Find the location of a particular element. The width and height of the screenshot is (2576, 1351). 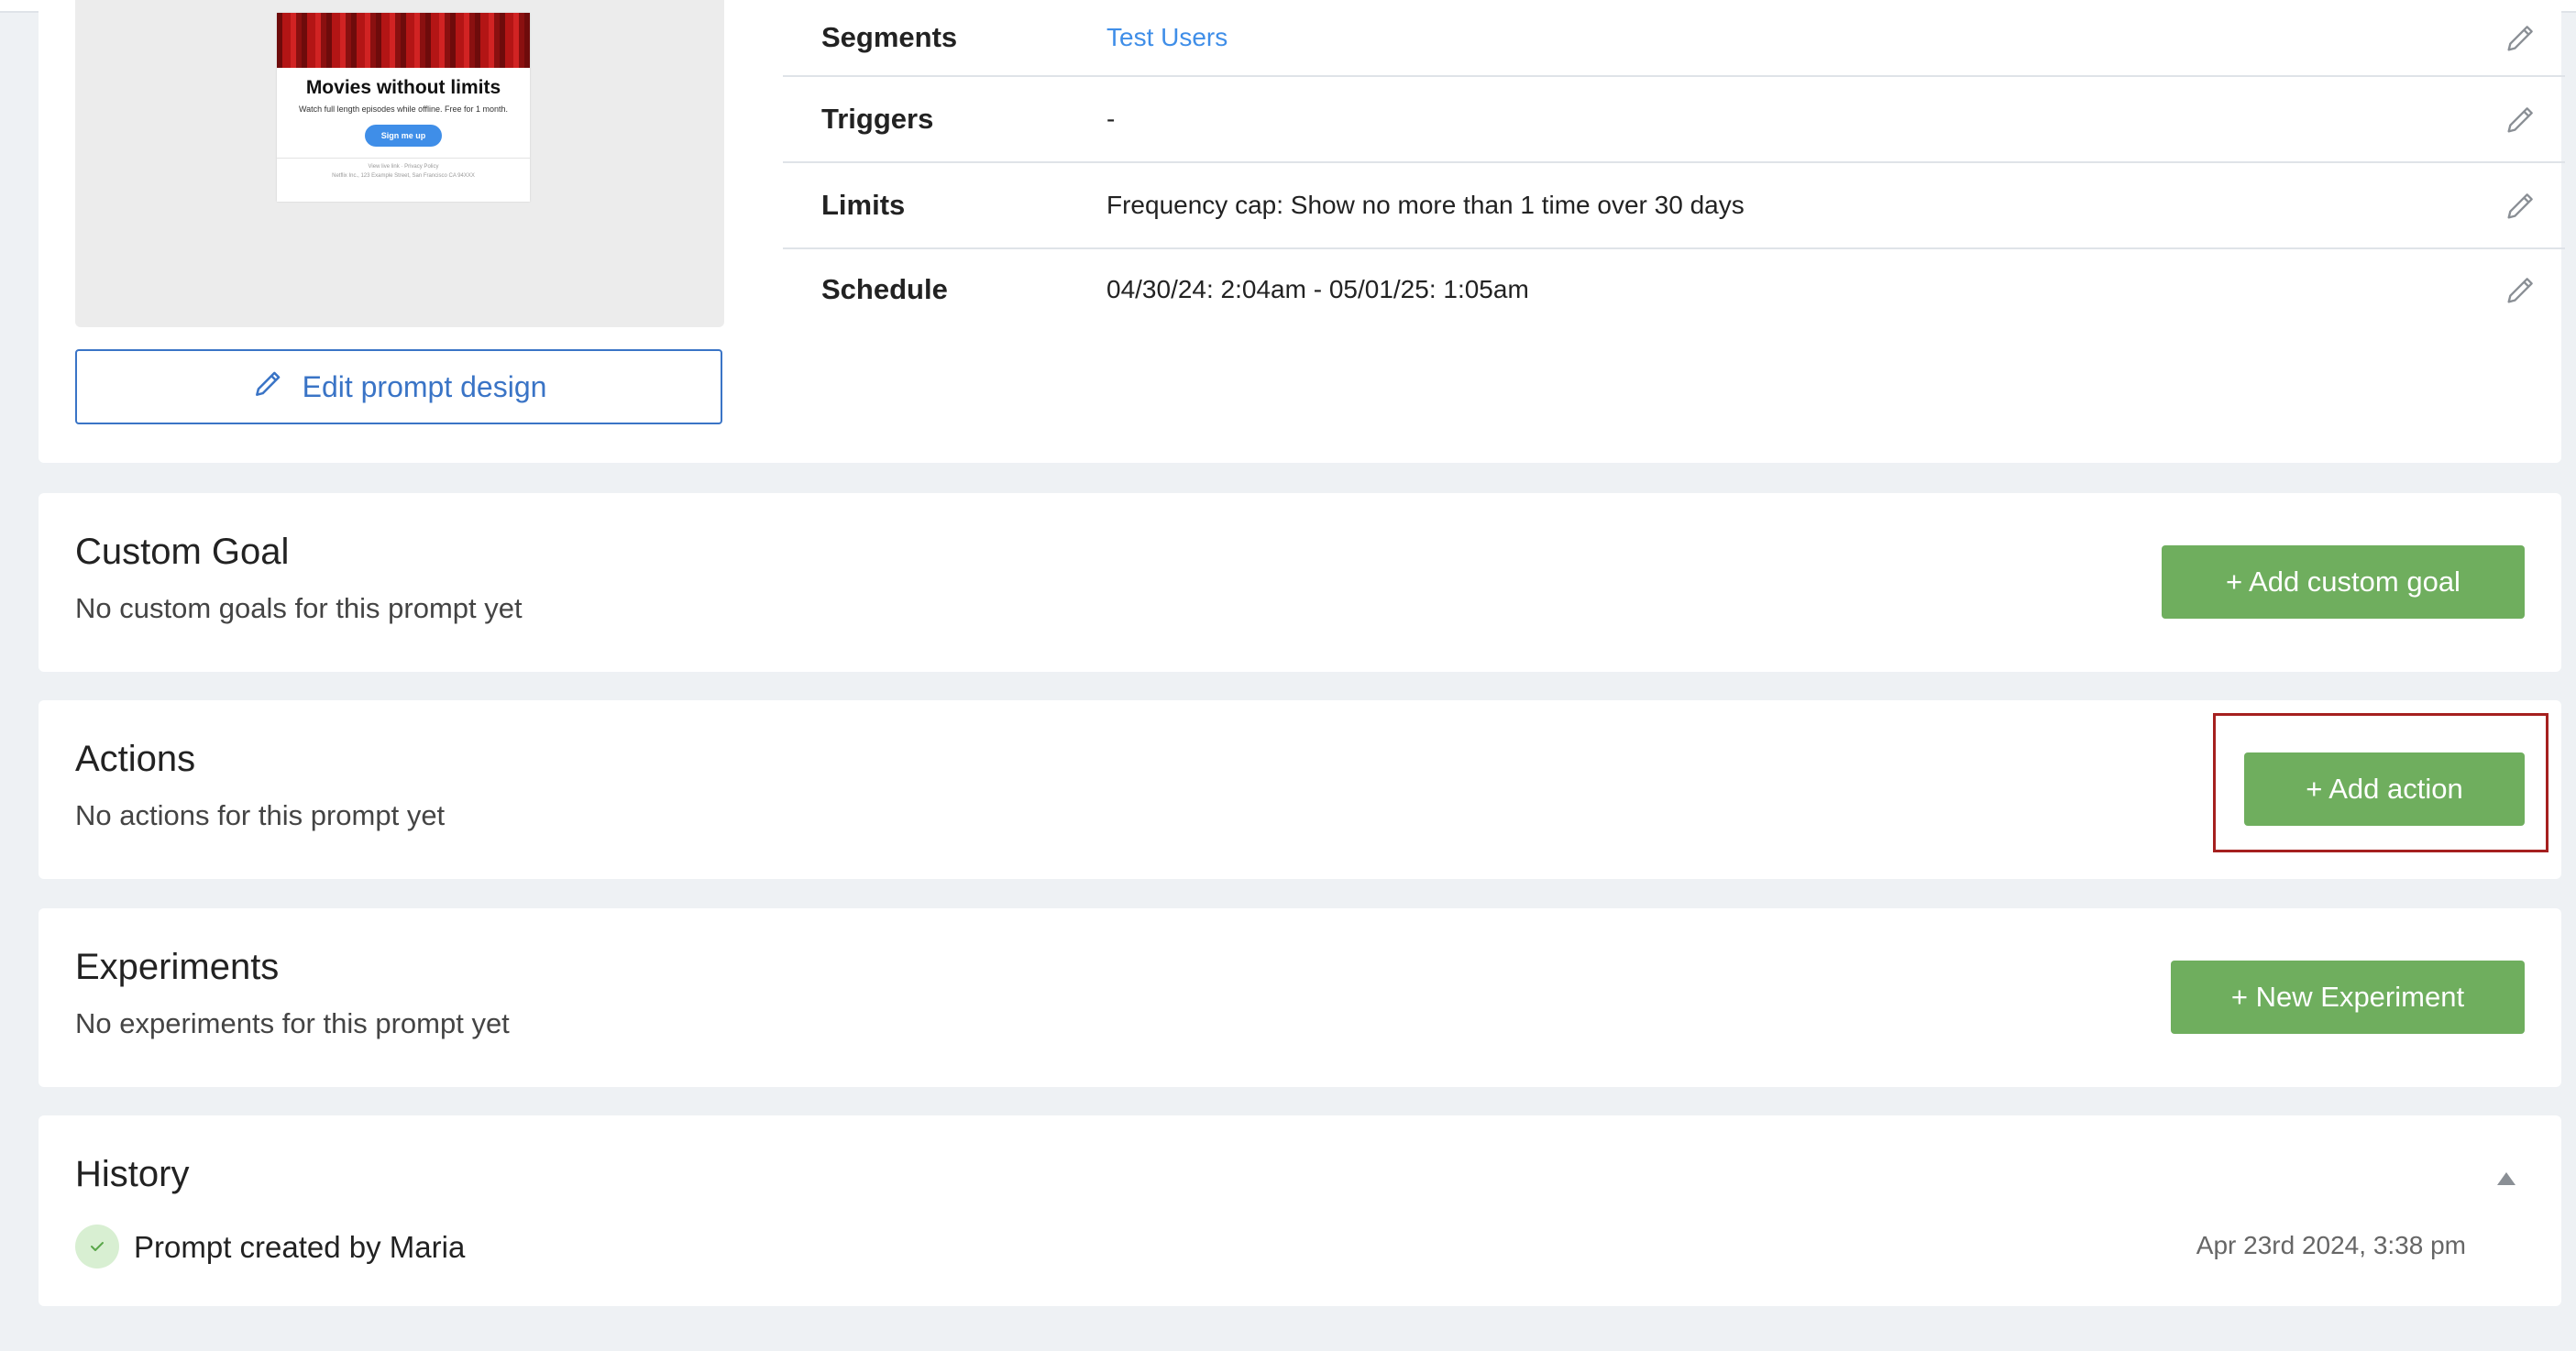

edit-prompt-design-button: Edit prompt design is located at coordinates (399, 386).